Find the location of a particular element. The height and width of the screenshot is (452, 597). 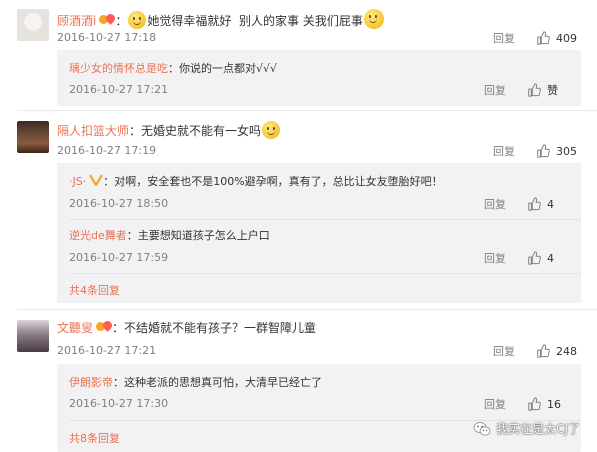

watermark: 我实在是太CJ了 is located at coordinates (526, 428).